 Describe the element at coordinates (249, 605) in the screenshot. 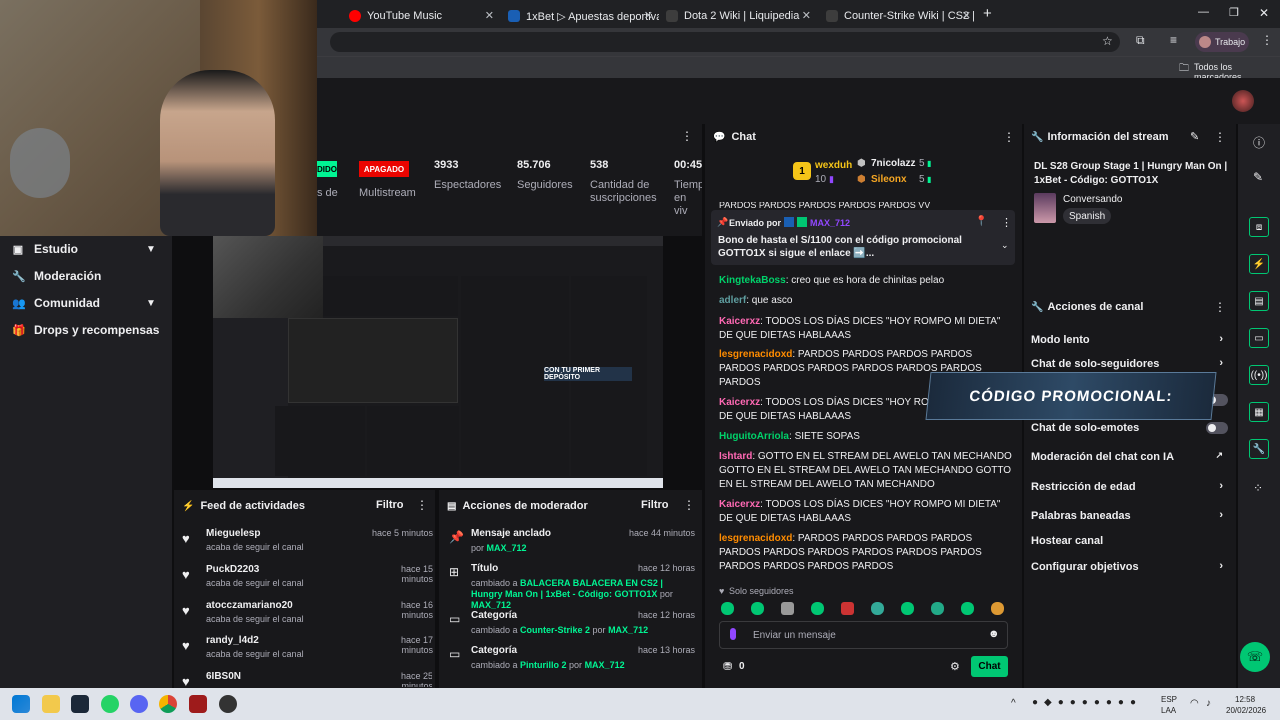

I see `feed-user: atocczamariano20` at that location.